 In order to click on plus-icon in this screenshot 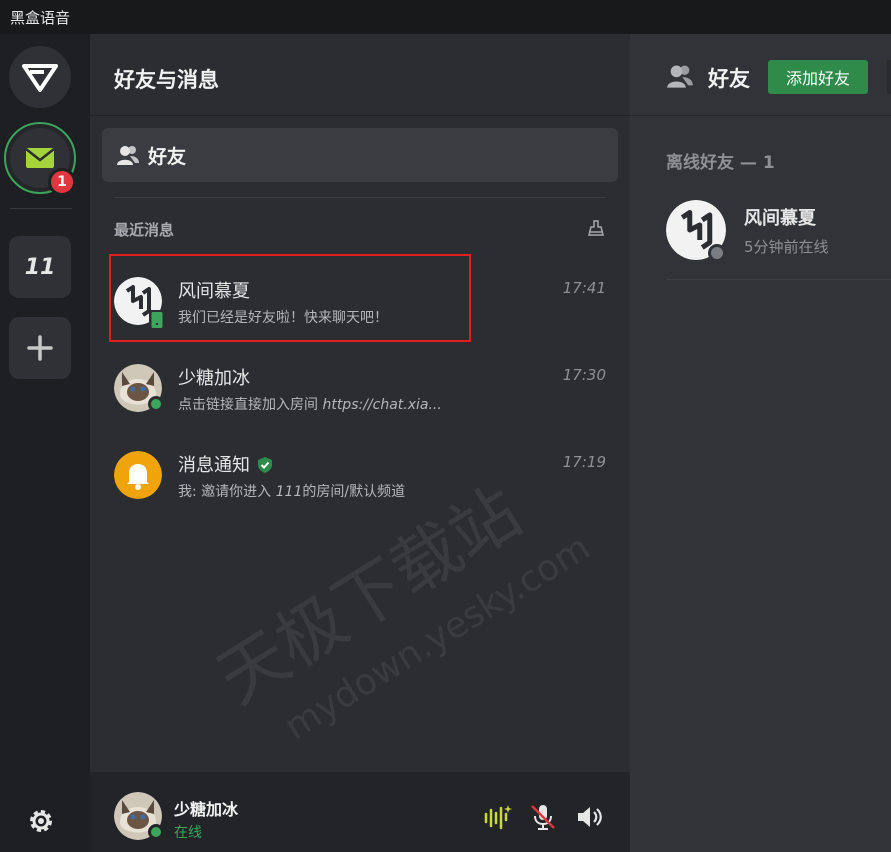, I will do `click(40, 348)`.